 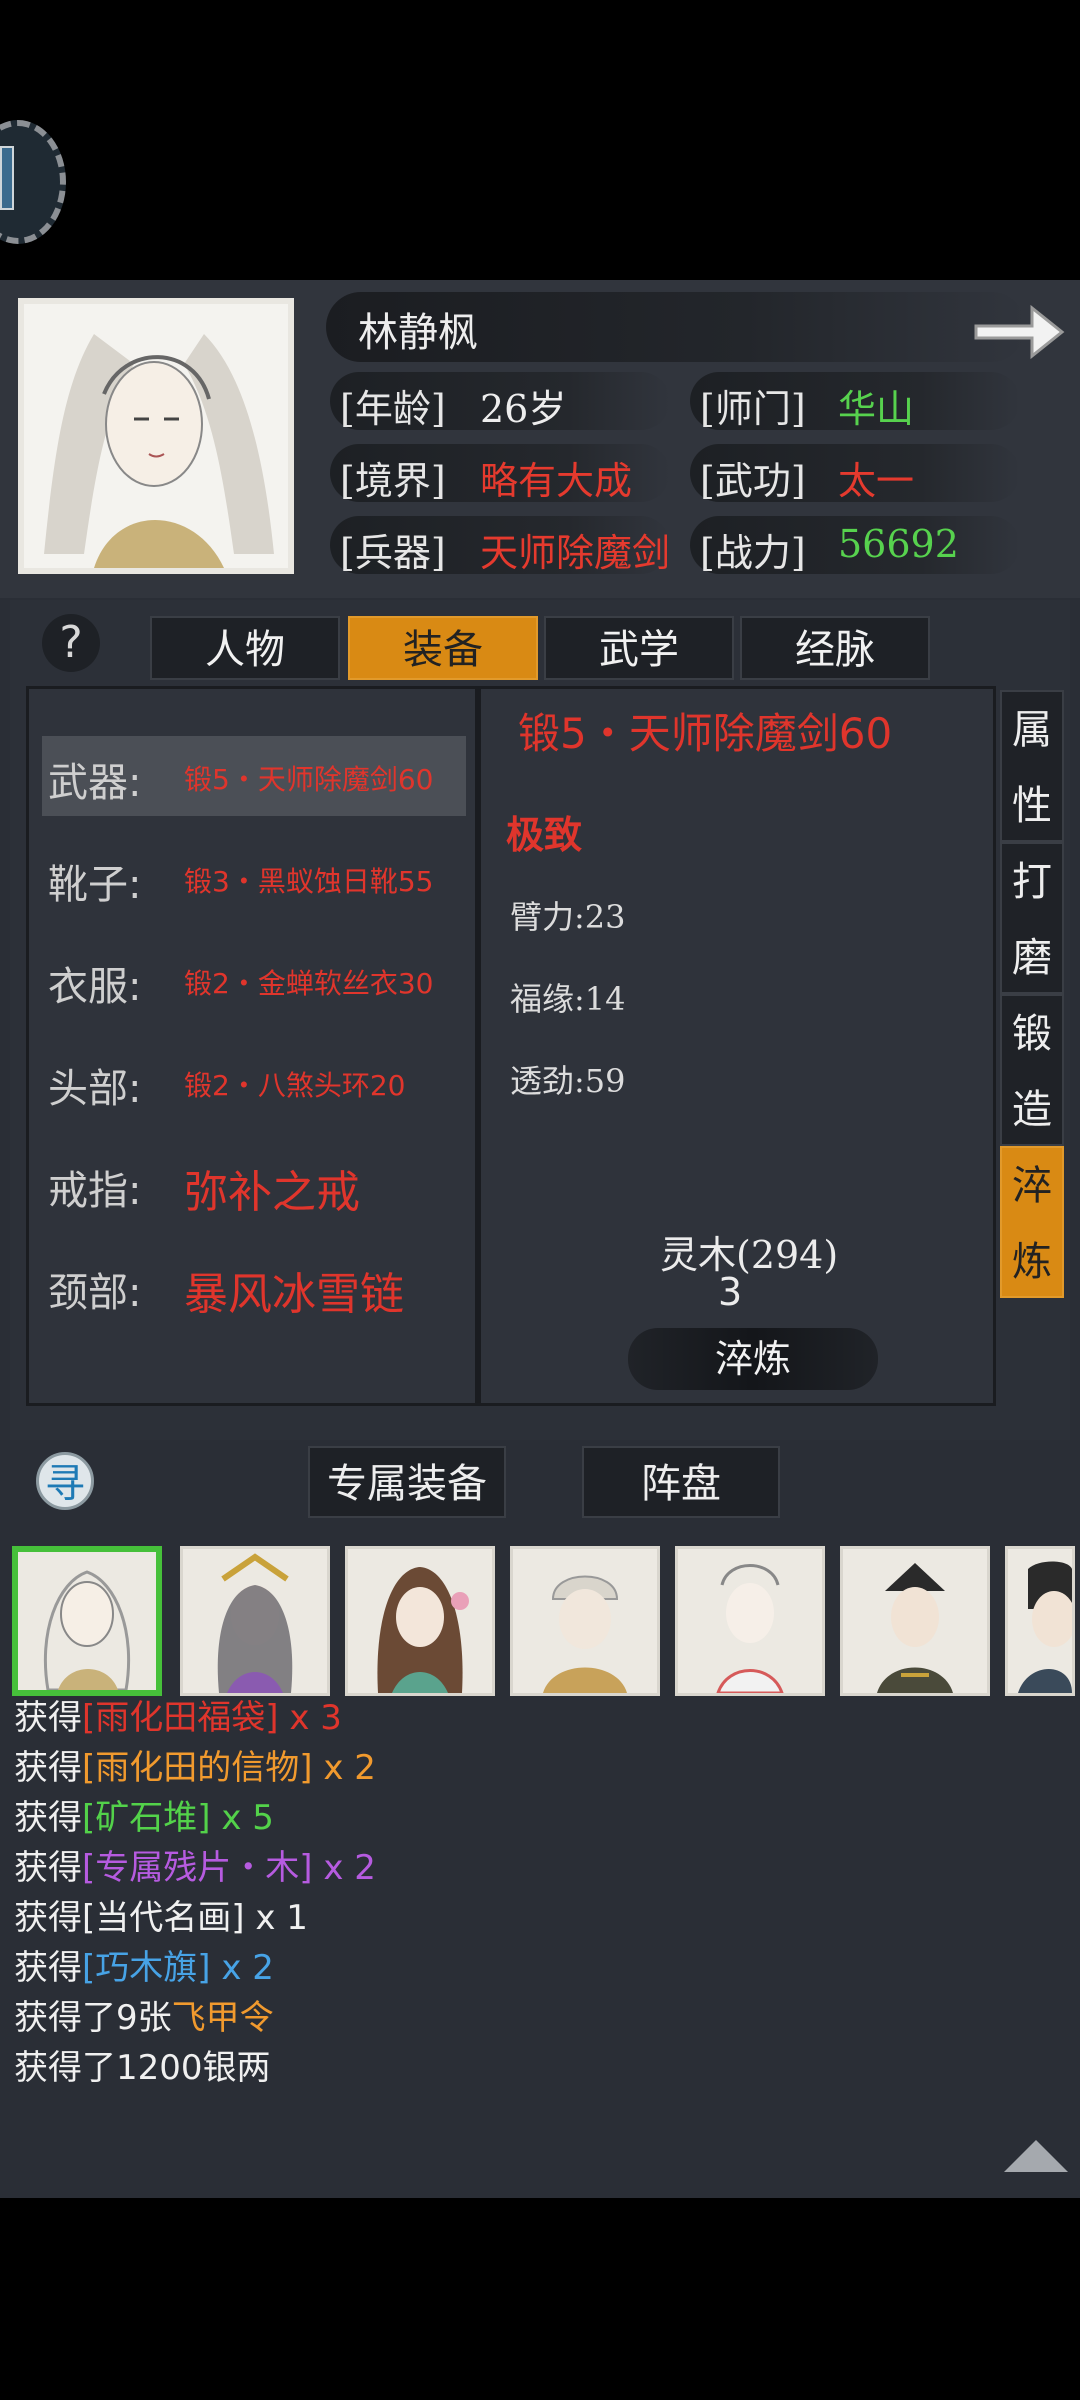 I want to click on side-tab-char: 炼, so click(x=1032, y=1262).